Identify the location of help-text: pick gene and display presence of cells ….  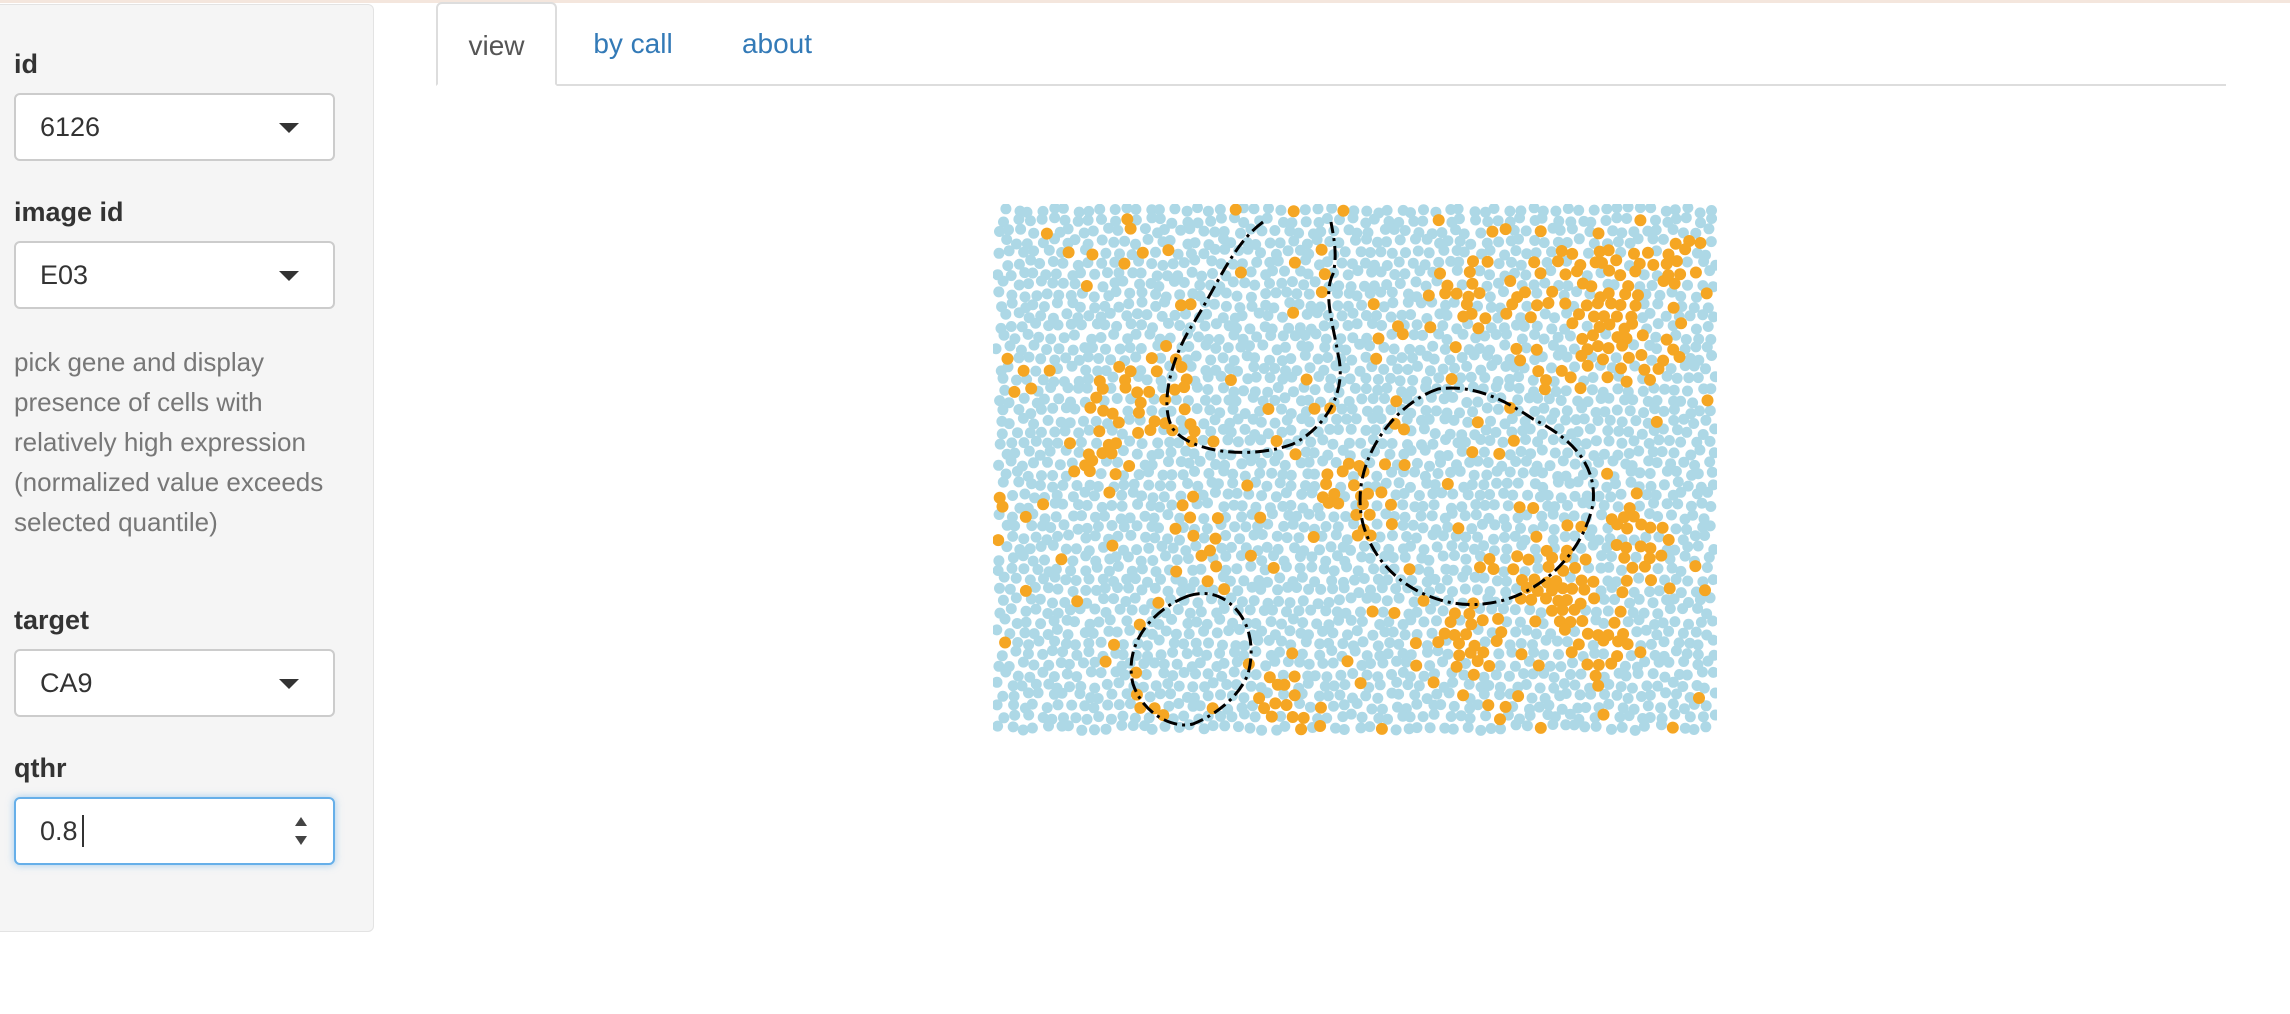
(169, 442).